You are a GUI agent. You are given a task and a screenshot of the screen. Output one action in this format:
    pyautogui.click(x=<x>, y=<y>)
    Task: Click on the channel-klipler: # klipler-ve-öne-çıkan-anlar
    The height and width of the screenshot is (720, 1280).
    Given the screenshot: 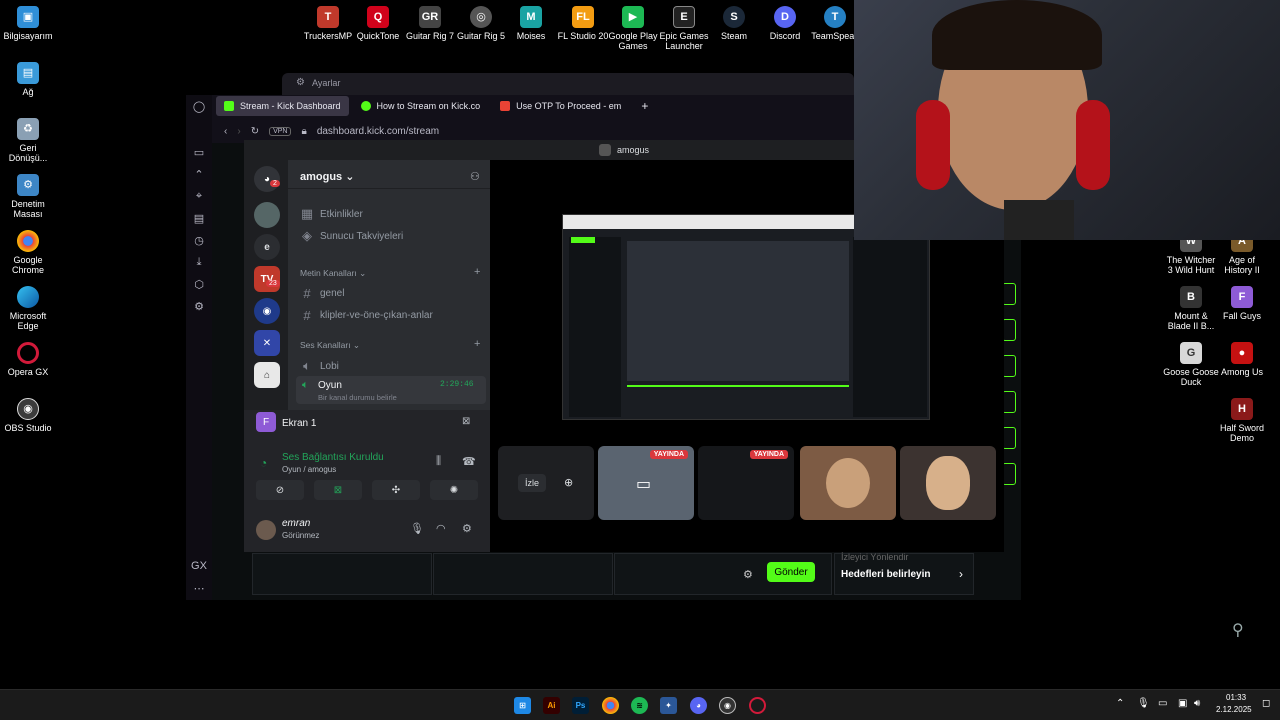 What is the action you would take?
    pyautogui.click(x=366, y=315)
    